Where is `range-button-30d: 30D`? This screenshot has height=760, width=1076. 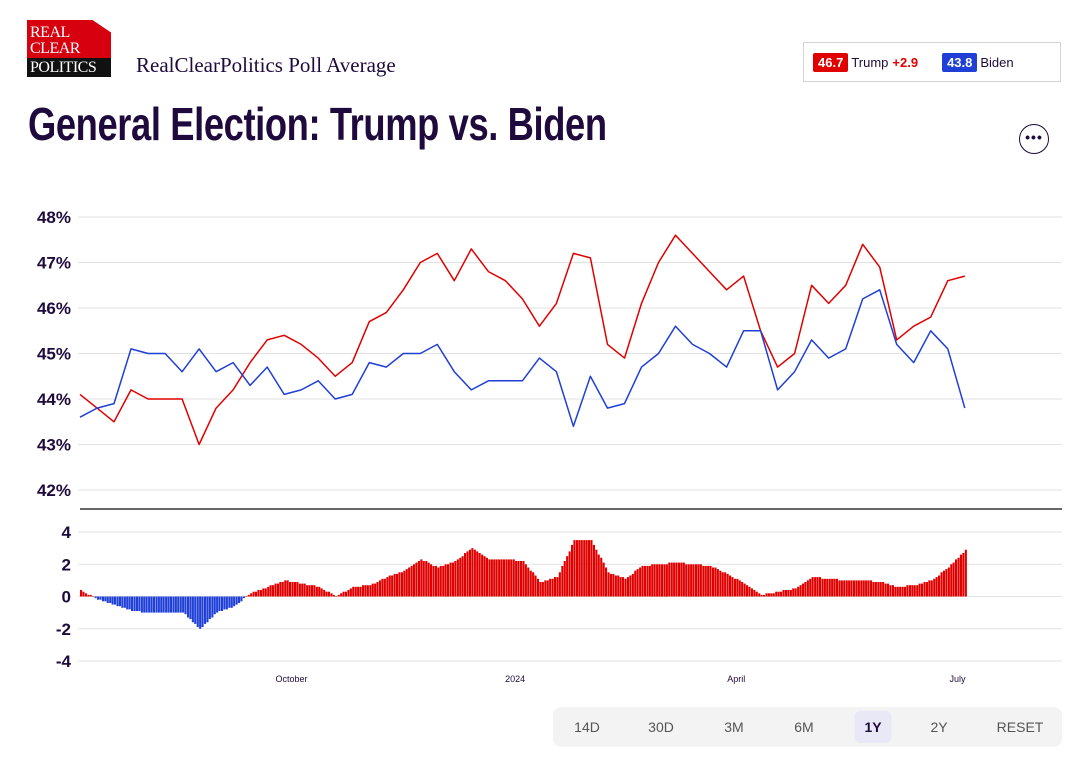 range-button-30d: 30D is located at coordinates (661, 727).